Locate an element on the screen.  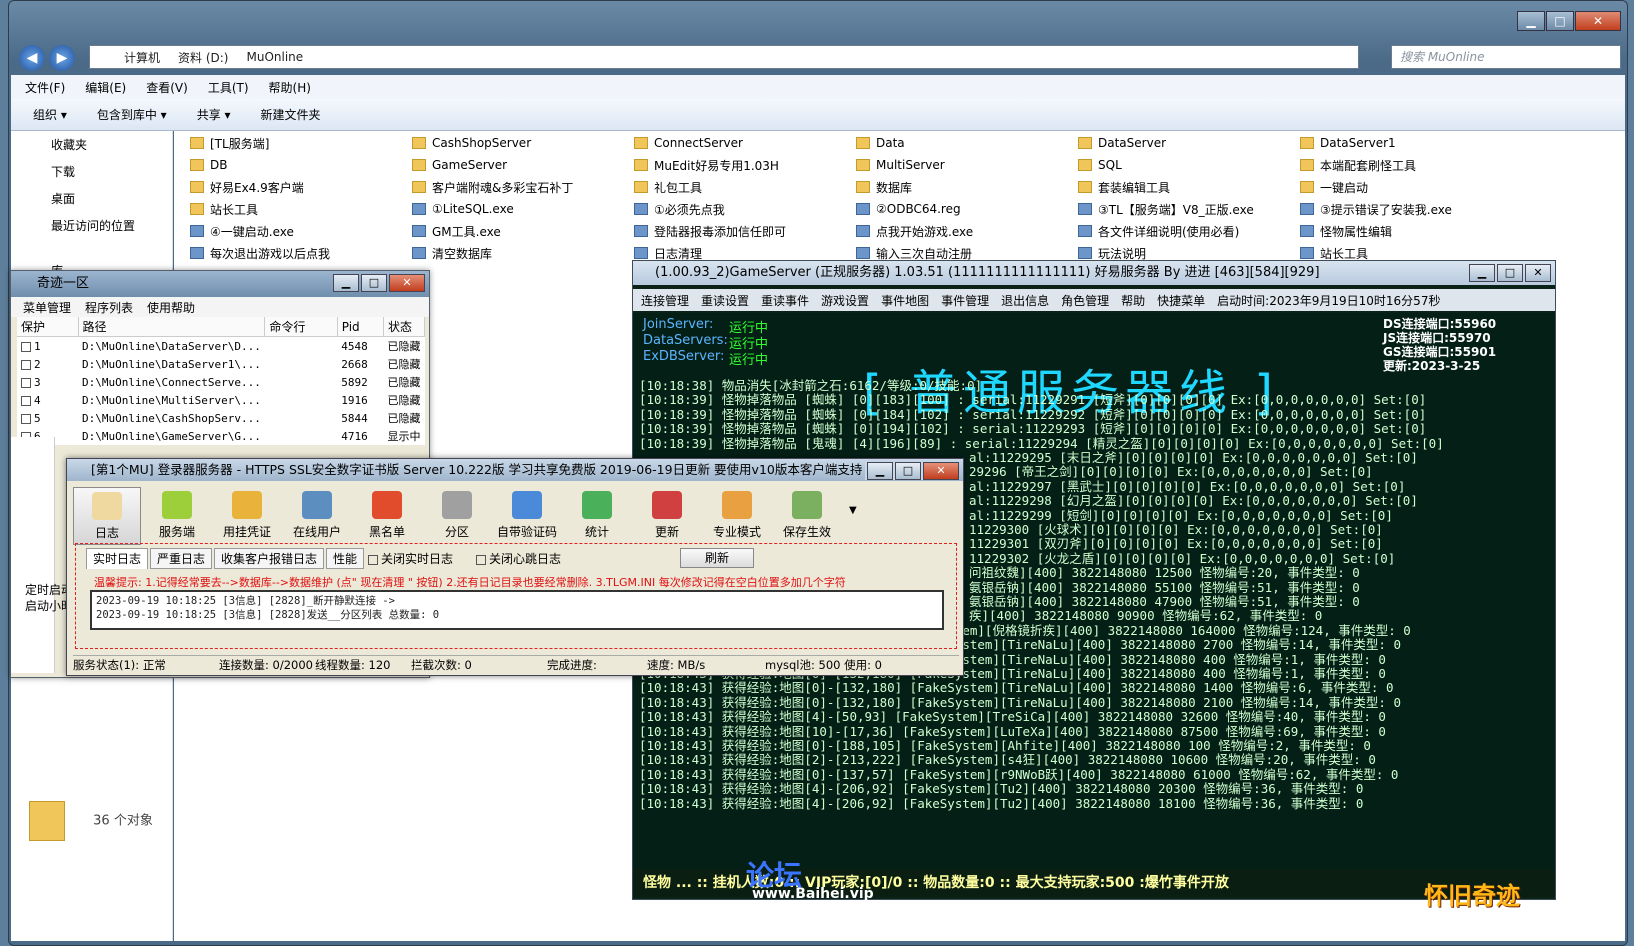
file-item: ③TL【服务端】V8_正版.exe is located at coordinates (1166, 209).